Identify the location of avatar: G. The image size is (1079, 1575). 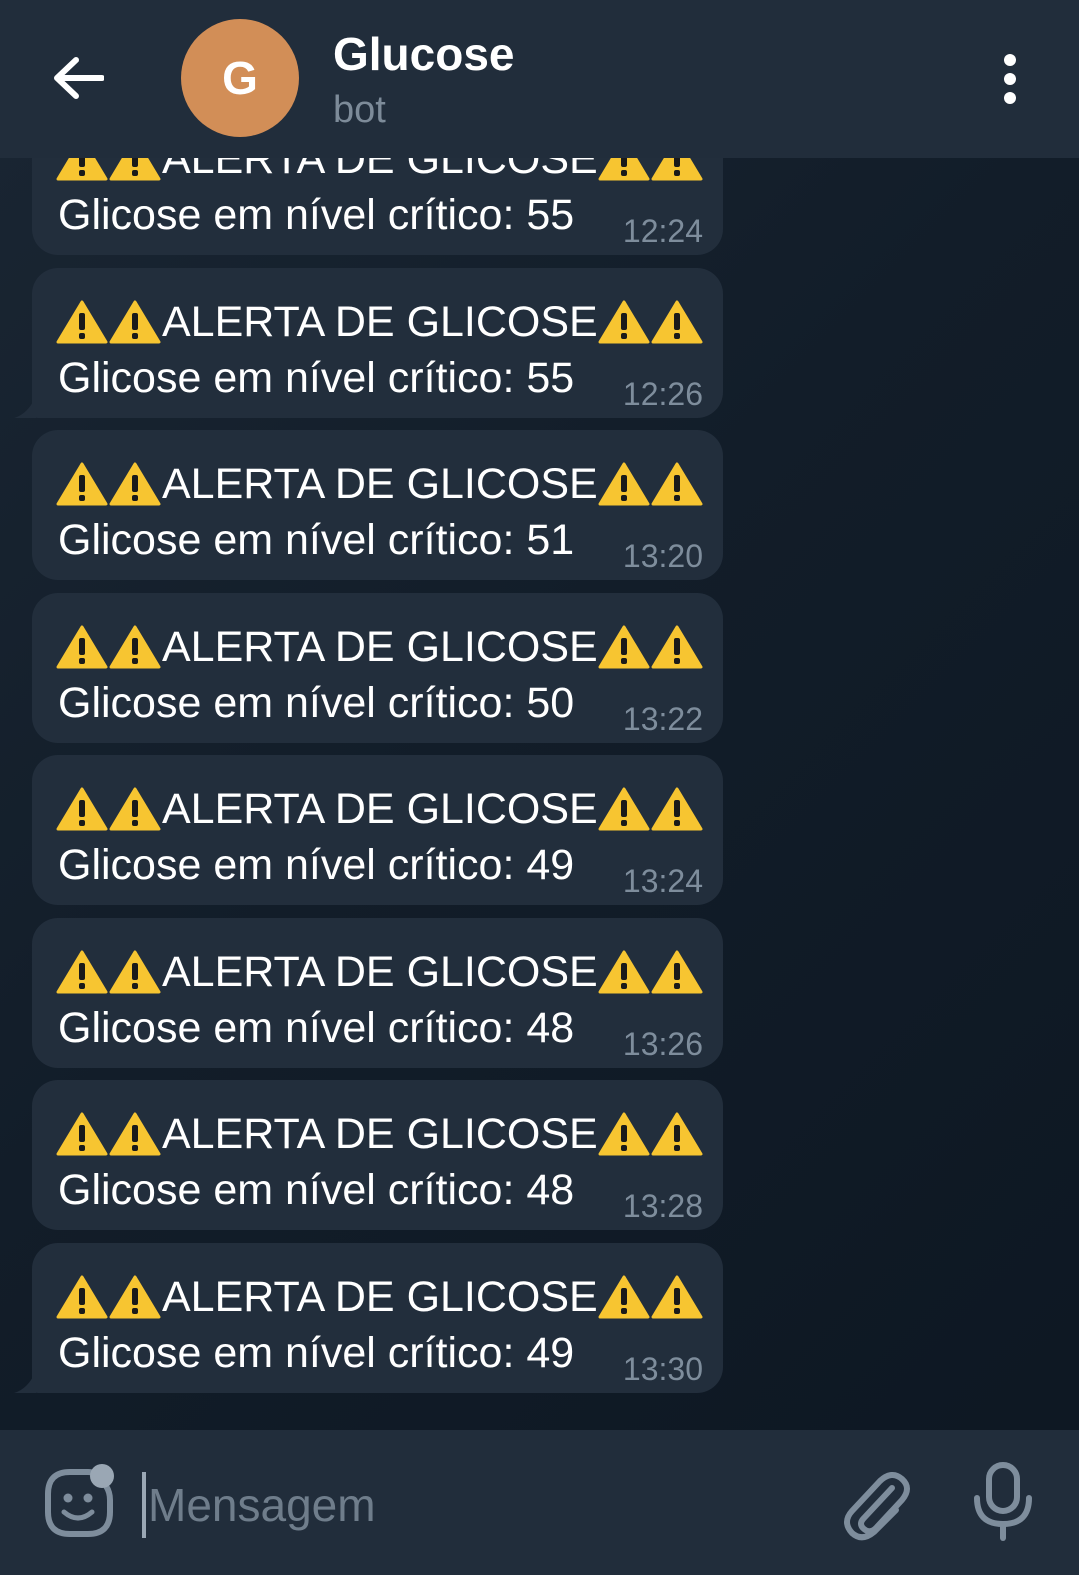
(240, 78).